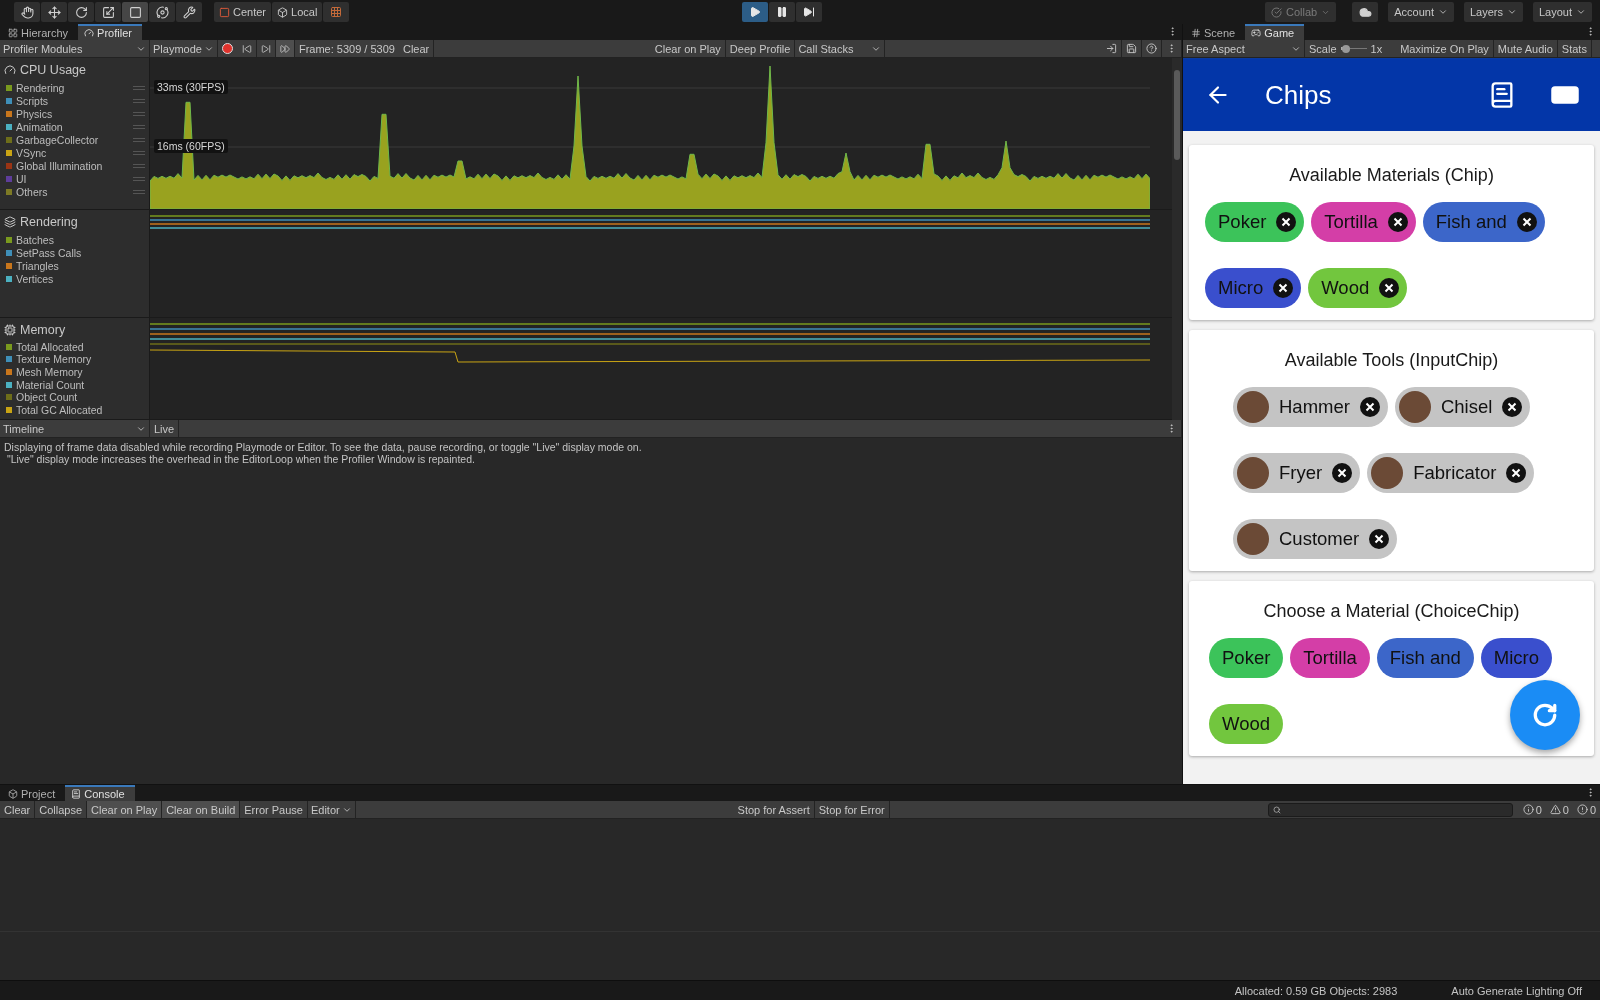 This screenshot has width=1600, height=1000. I want to click on cloud-button, so click(1365, 12).